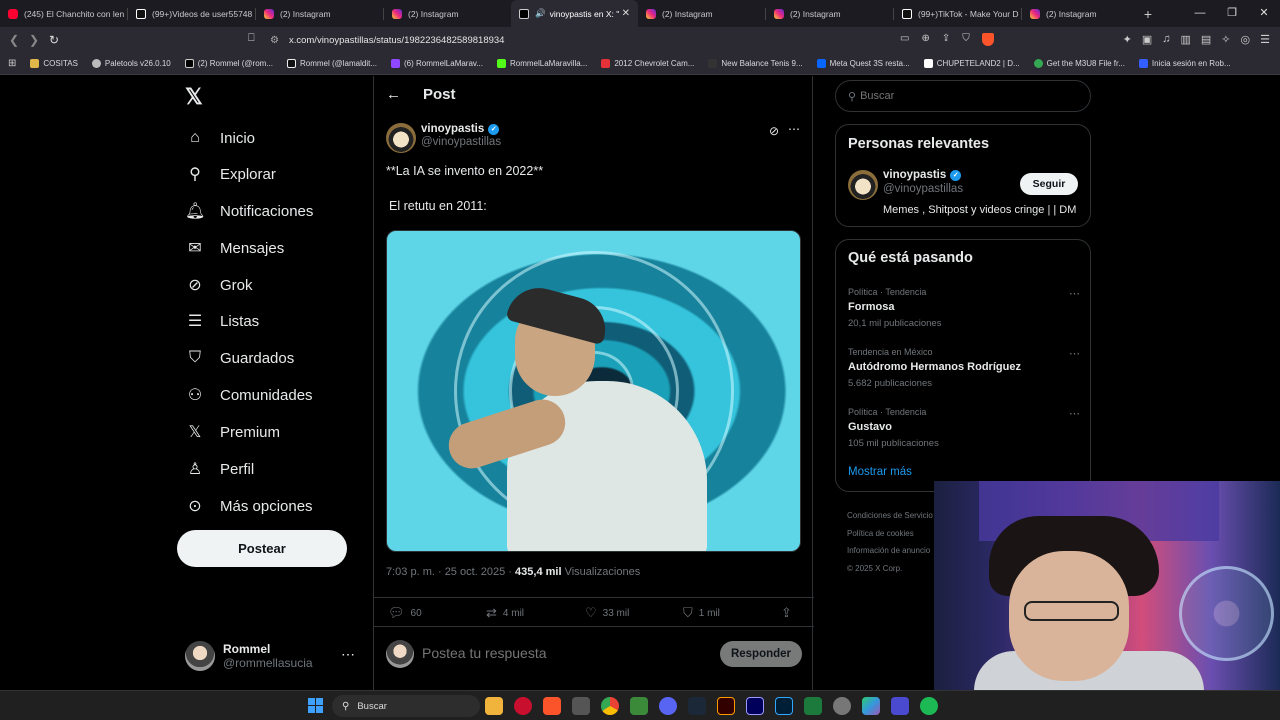 The width and height of the screenshot is (1280, 720). I want to click on post-button: Postear, so click(262, 548).